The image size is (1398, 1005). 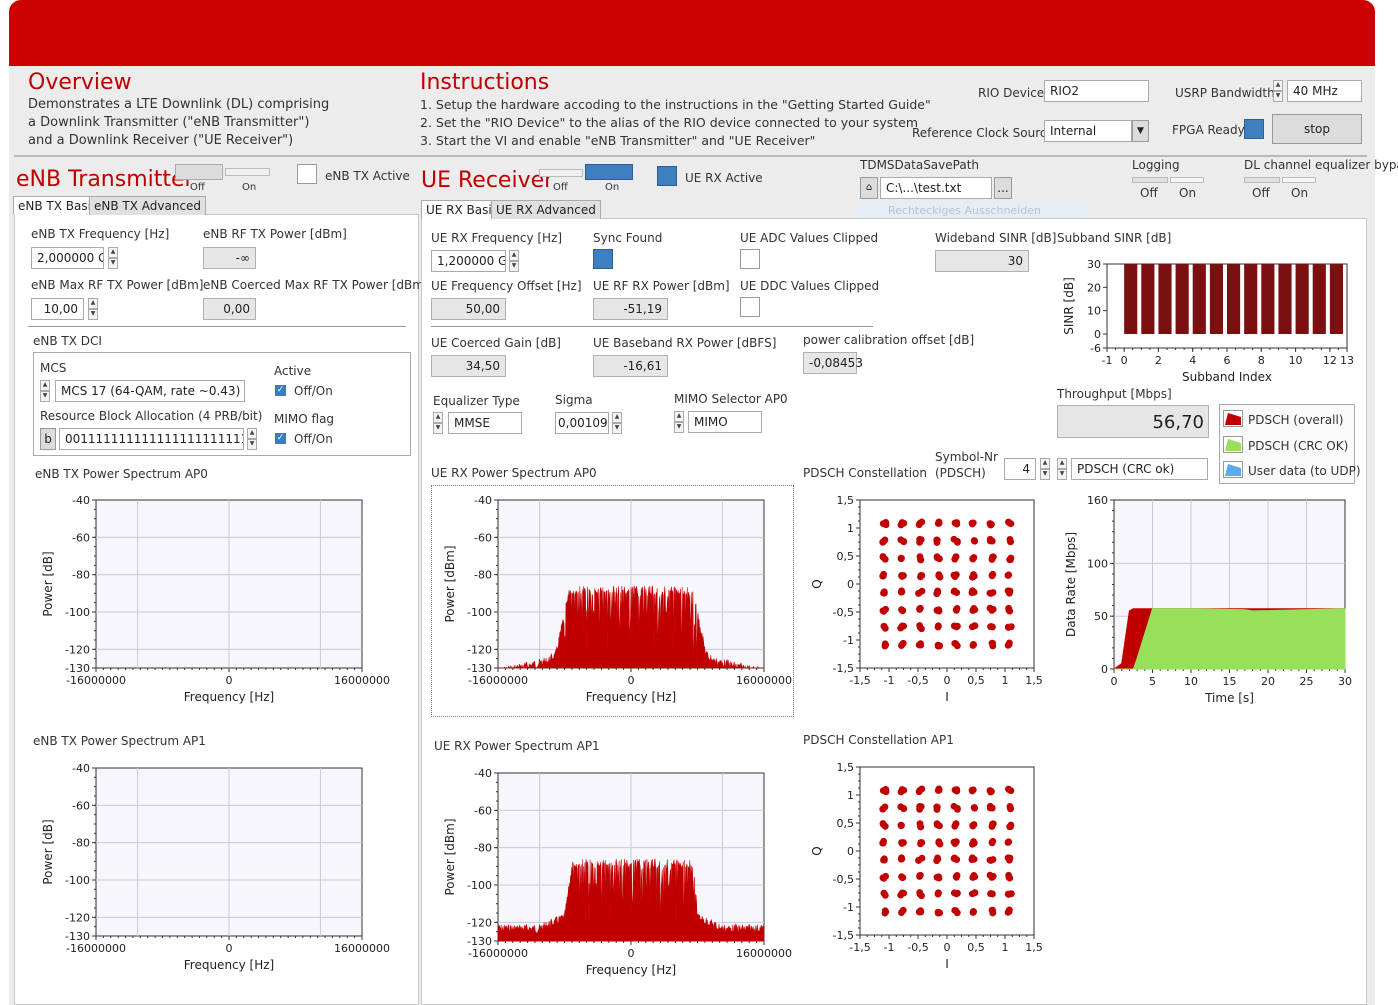 What do you see at coordinates (93, 309) in the screenshot?
I see `enb-max-rf-spinner: ▲ ▼` at bounding box center [93, 309].